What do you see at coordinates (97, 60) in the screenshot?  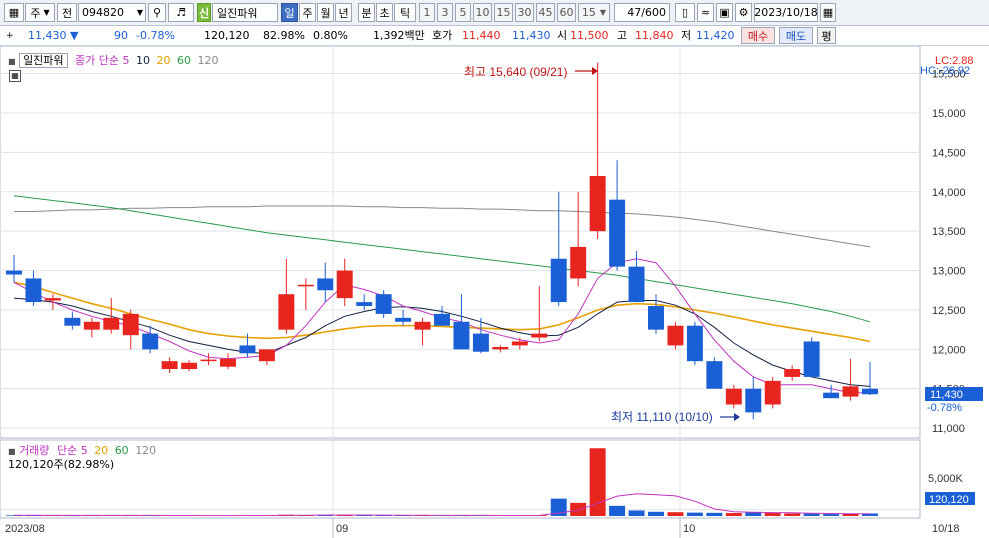 I see `ma-legend-label: 종가 단순` at bounding box center [97, 60].